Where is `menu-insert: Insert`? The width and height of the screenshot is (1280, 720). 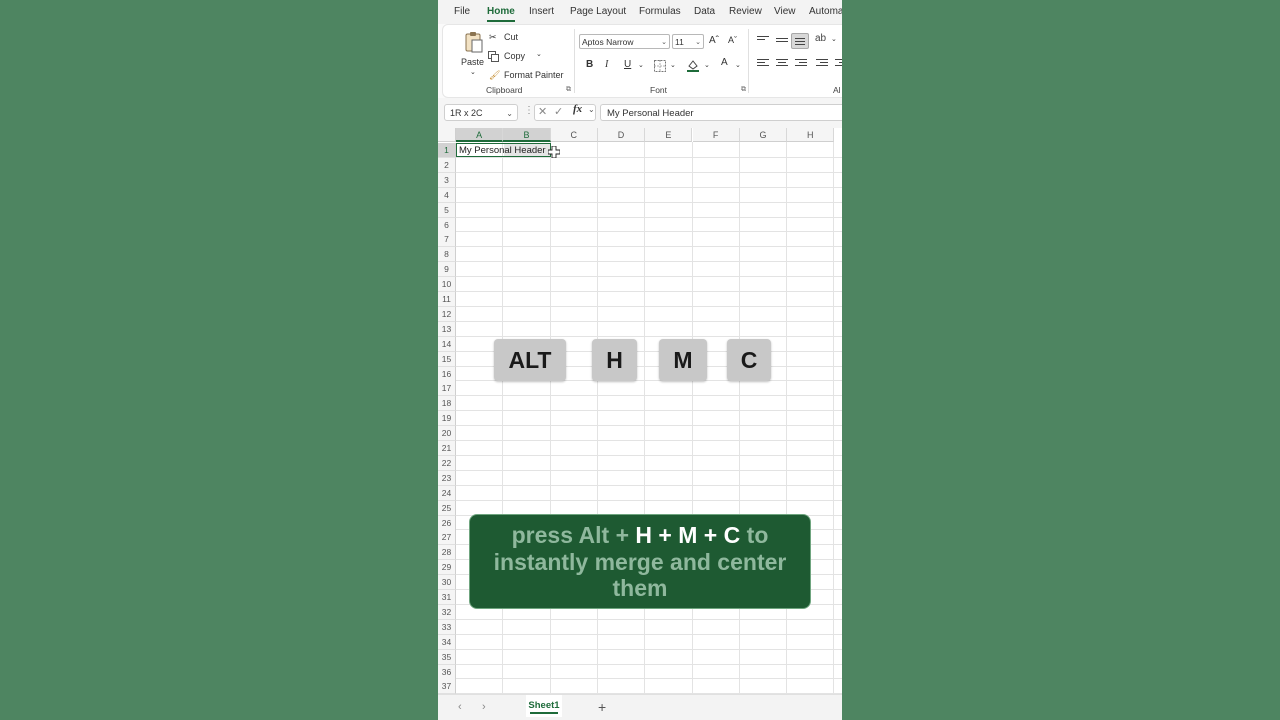 menu-insert: Insert is located at coordinates (541, 11).